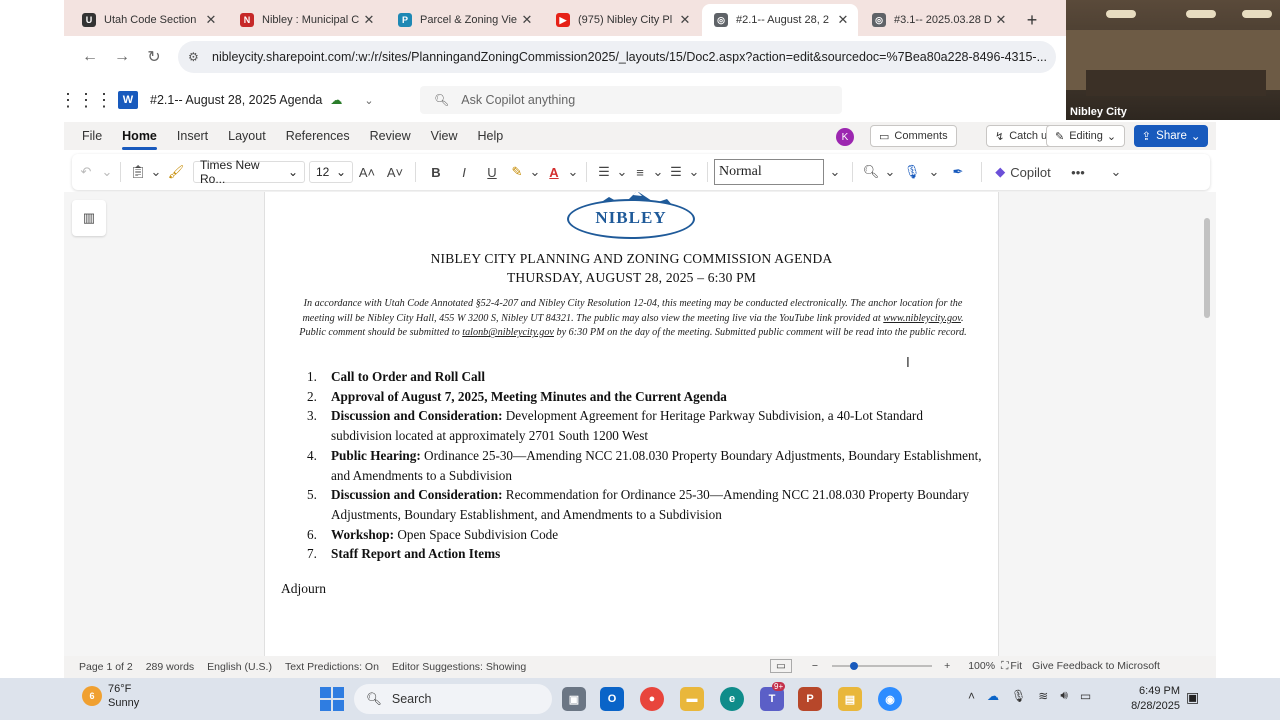 The height and width of the screenshot is (720, 1280). Describe the element at coordinates (89, 218) in the screenshot. I see `navigation-pane-icon: ▥` at that location.